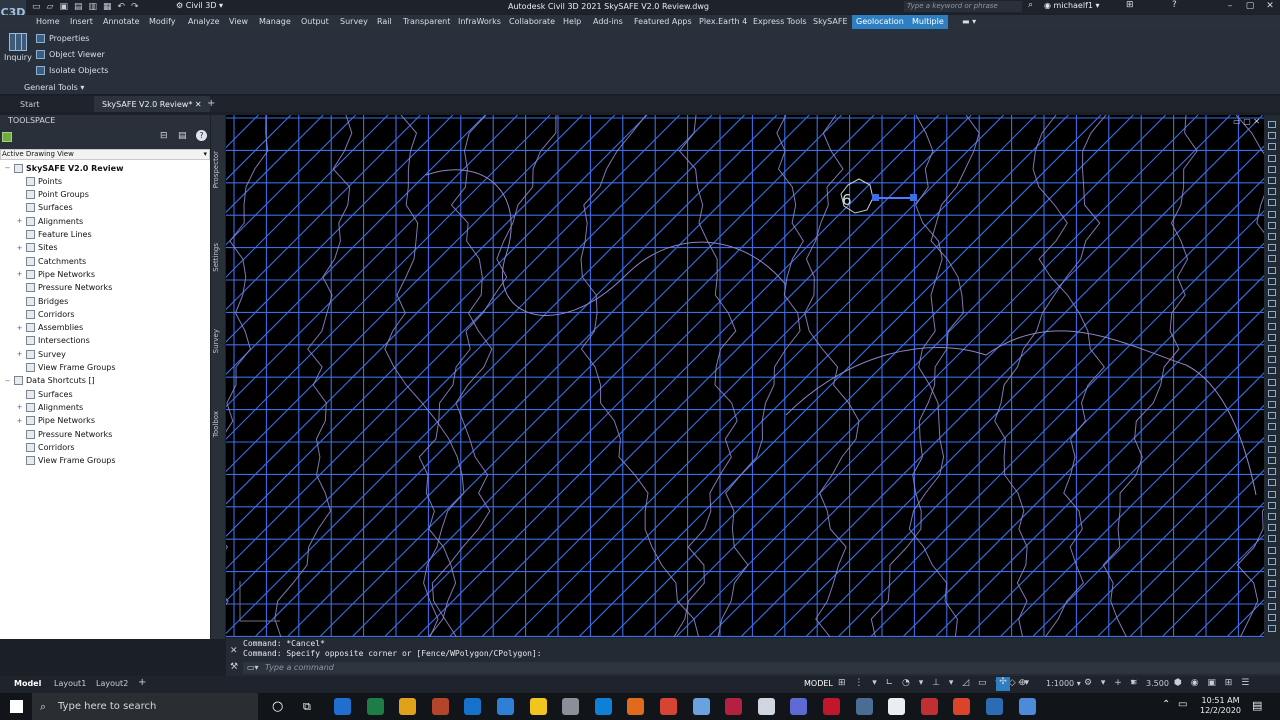  Describe the element at coordinates (53, 341) in the screenshot. I see `tree-item: Intersections` at that location.